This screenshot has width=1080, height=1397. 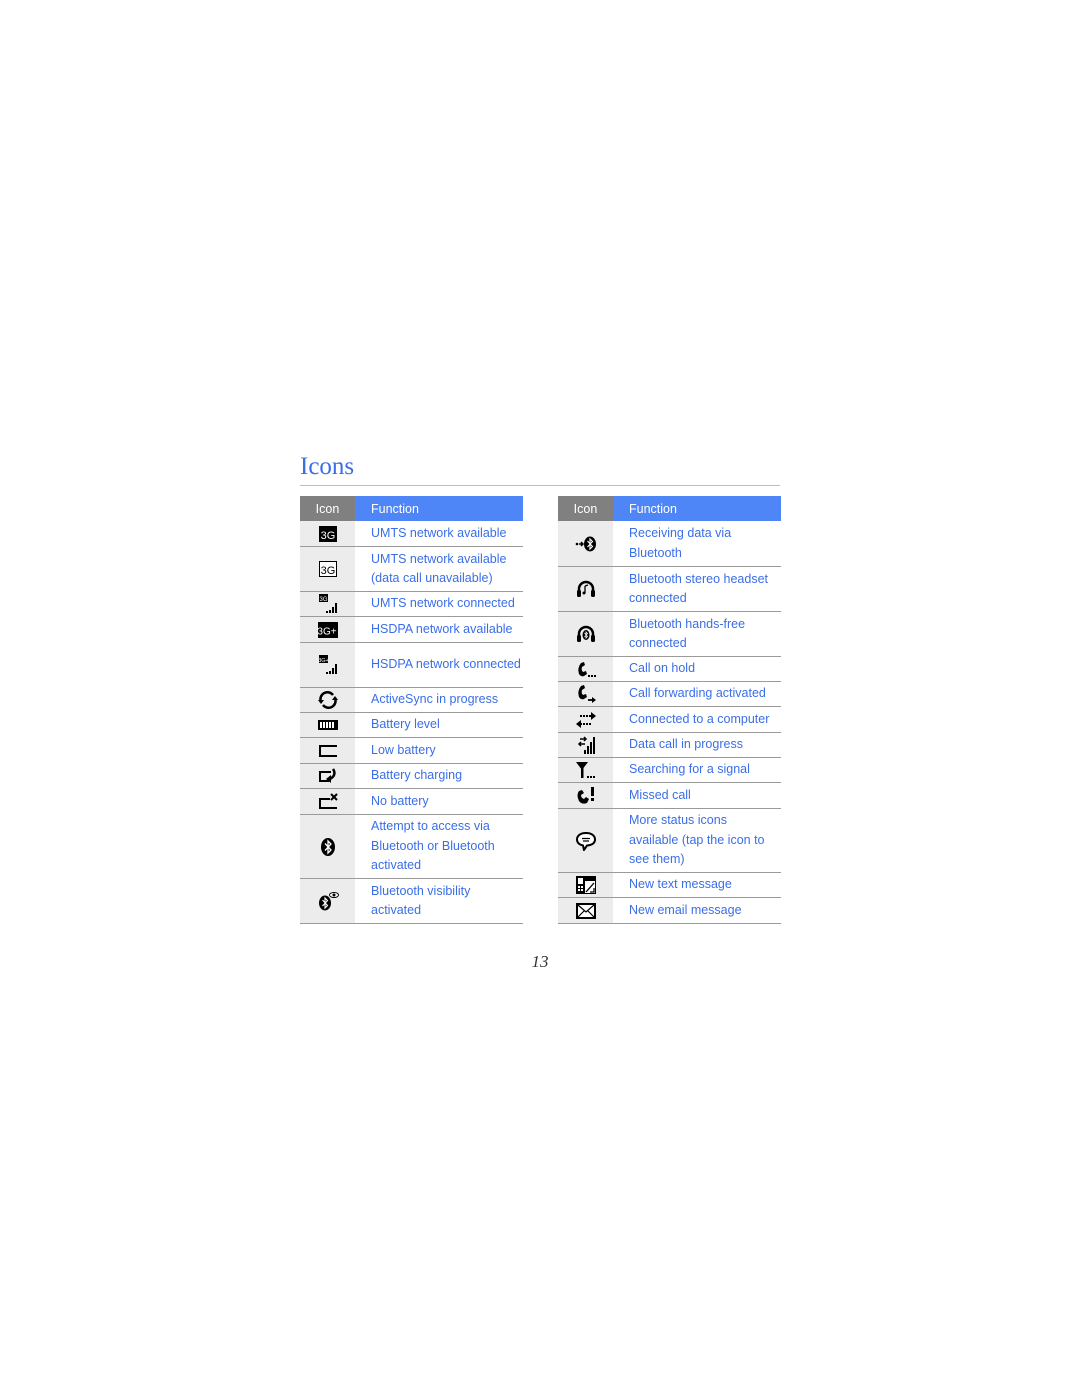 I want to click on table-row: ActiveSync in progress, so click(x=411, y=700).